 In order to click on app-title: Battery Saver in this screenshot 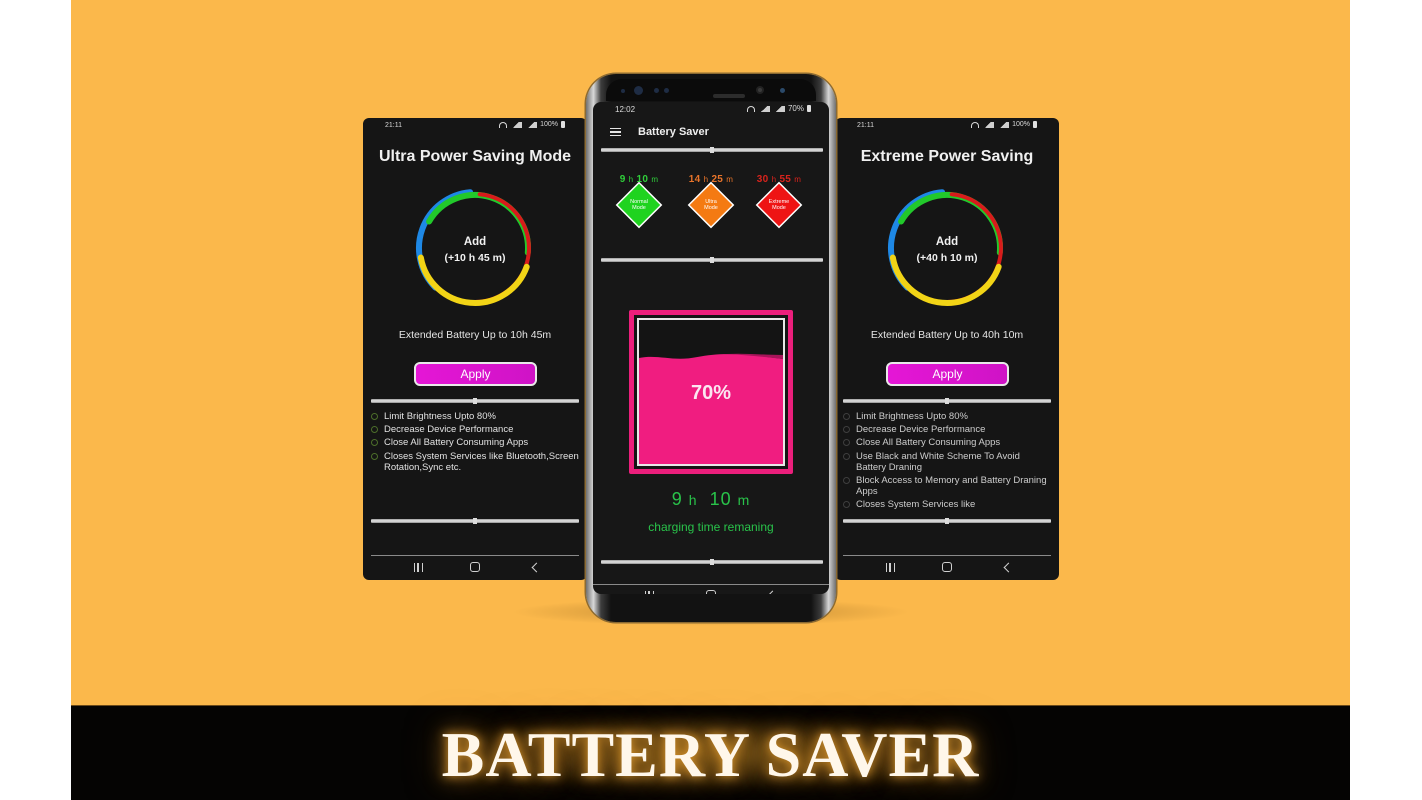, I will do `click(673, 132)`.